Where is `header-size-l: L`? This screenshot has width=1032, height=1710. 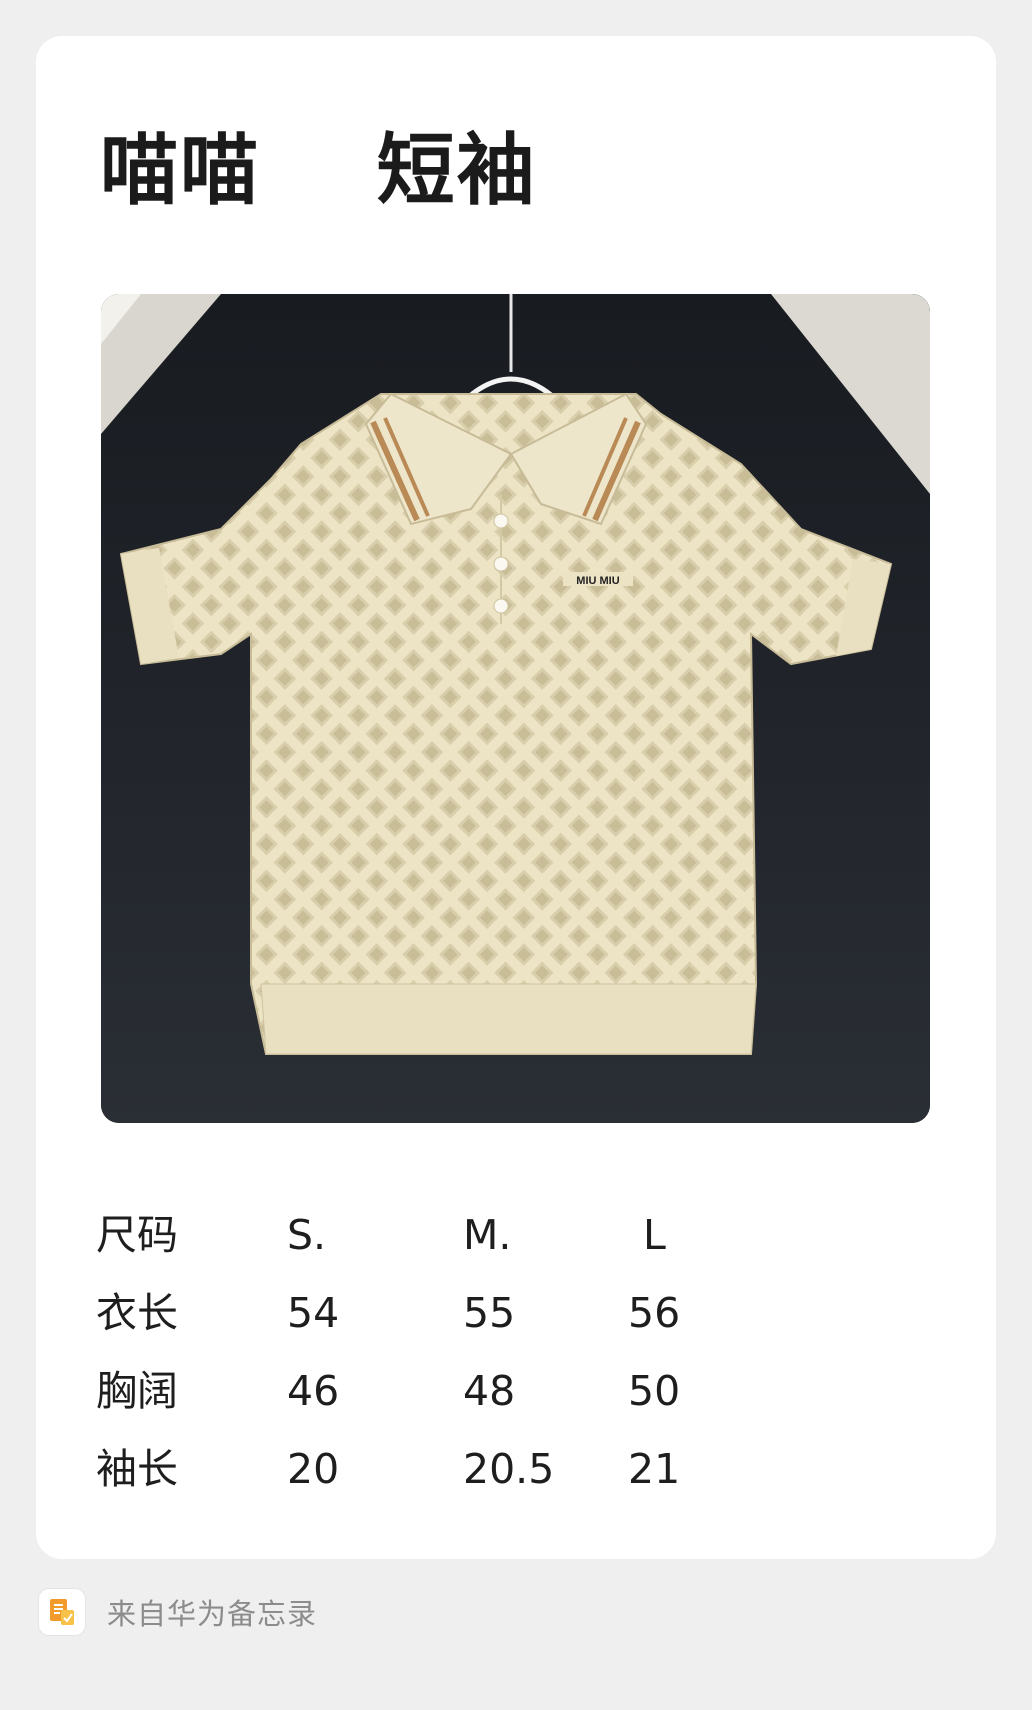
header-size-l: L is located at coordinates (654, 1235).